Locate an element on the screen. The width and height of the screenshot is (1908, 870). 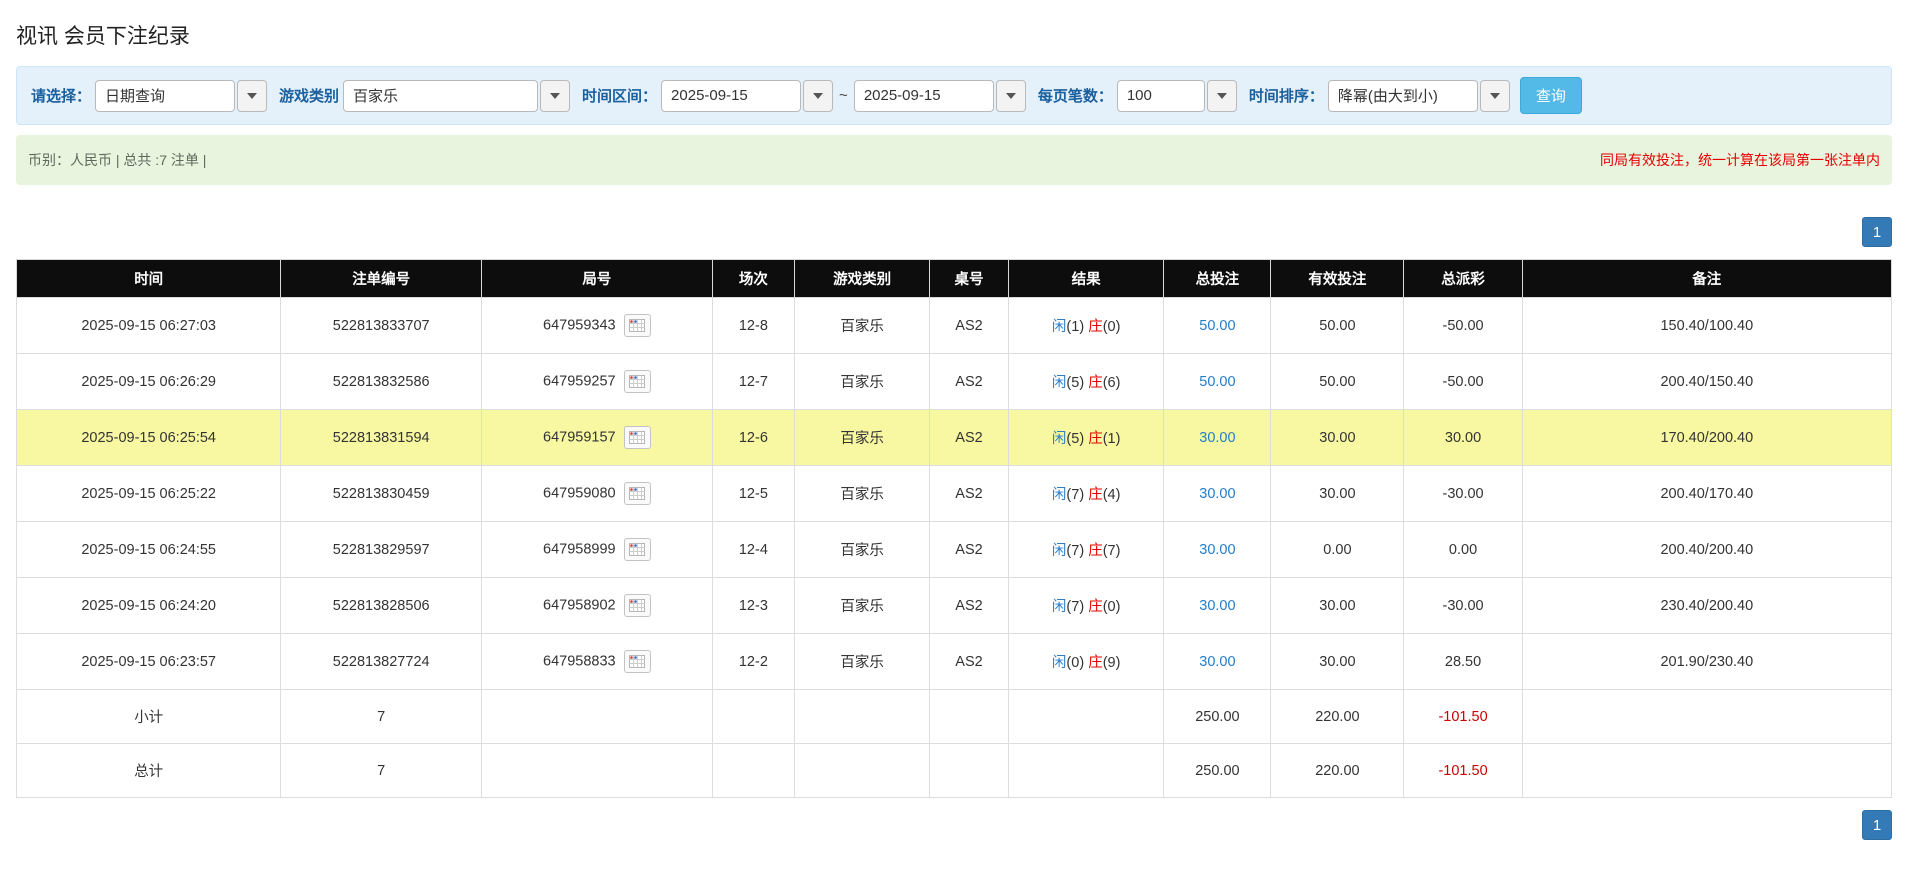
cell-valid-bet: 30.00 is located at coordinates (1337, 605).